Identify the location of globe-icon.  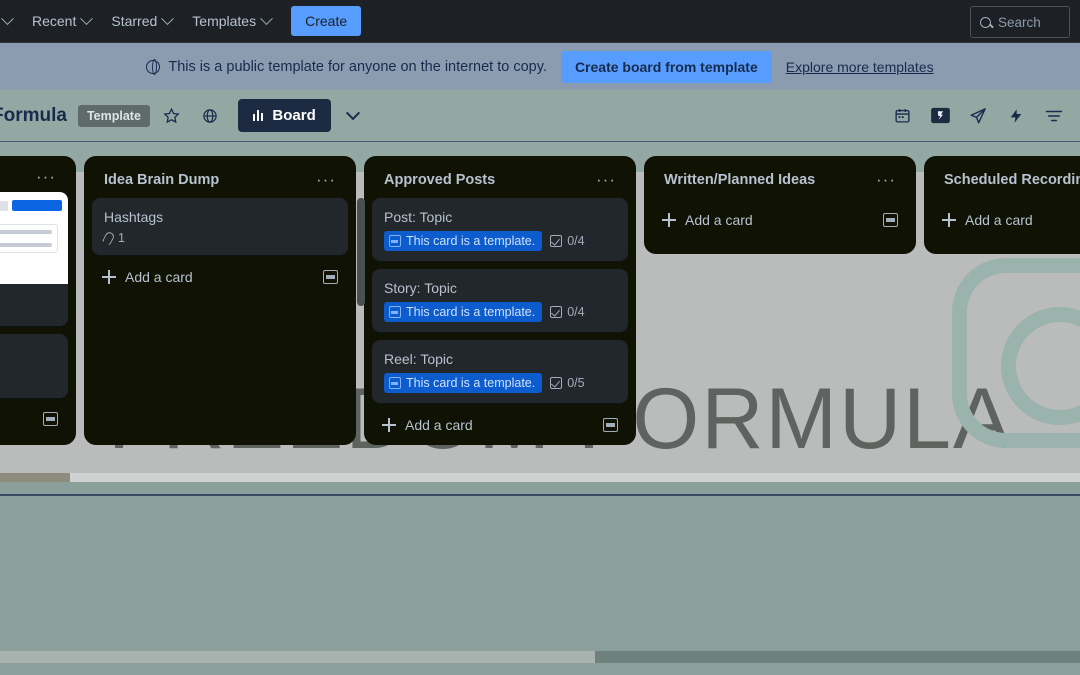
(210, 116).